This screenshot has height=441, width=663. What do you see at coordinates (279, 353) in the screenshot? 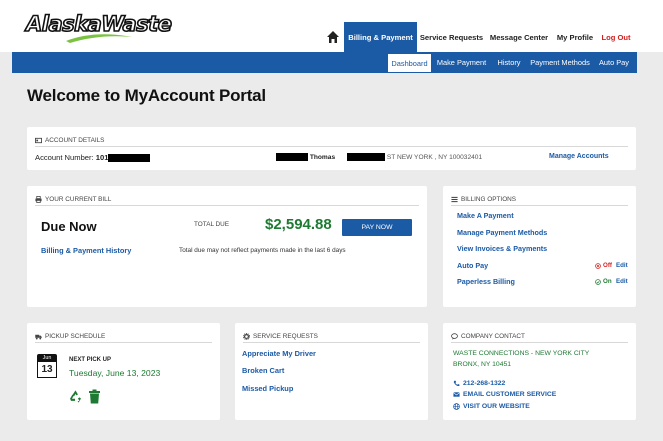
I see `appreciate-driver-link: Appreciate My Driver` at bounding box center [279, 353].